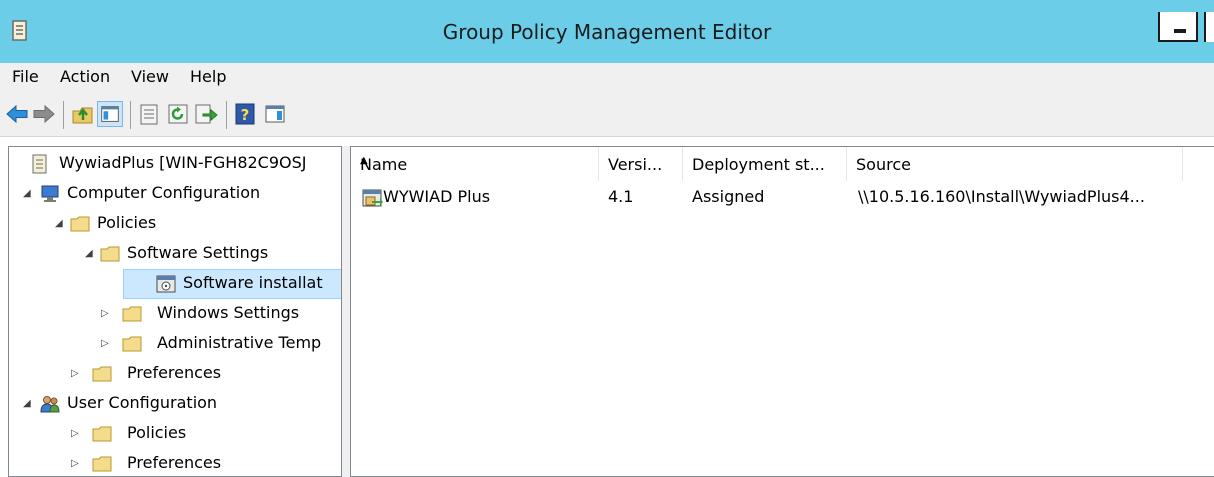 The height and width of the screenshot is (477, 1214). I want to click on tree-item-user-configuration: ◢ User Configuration, so click(175, 404).